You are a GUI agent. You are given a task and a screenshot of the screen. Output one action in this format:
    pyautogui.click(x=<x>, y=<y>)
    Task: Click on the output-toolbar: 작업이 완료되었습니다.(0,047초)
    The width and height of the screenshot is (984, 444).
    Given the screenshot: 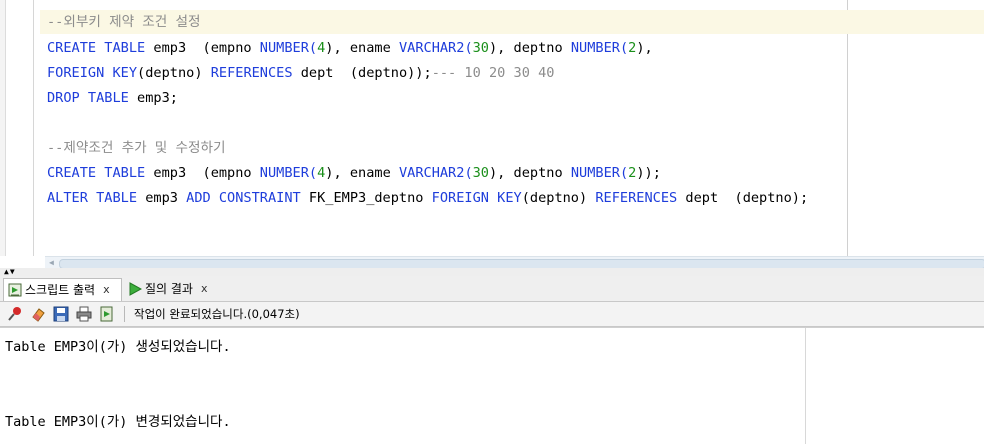 What is the action you would take?
    pyautogui.click(x=492, y=314)
    